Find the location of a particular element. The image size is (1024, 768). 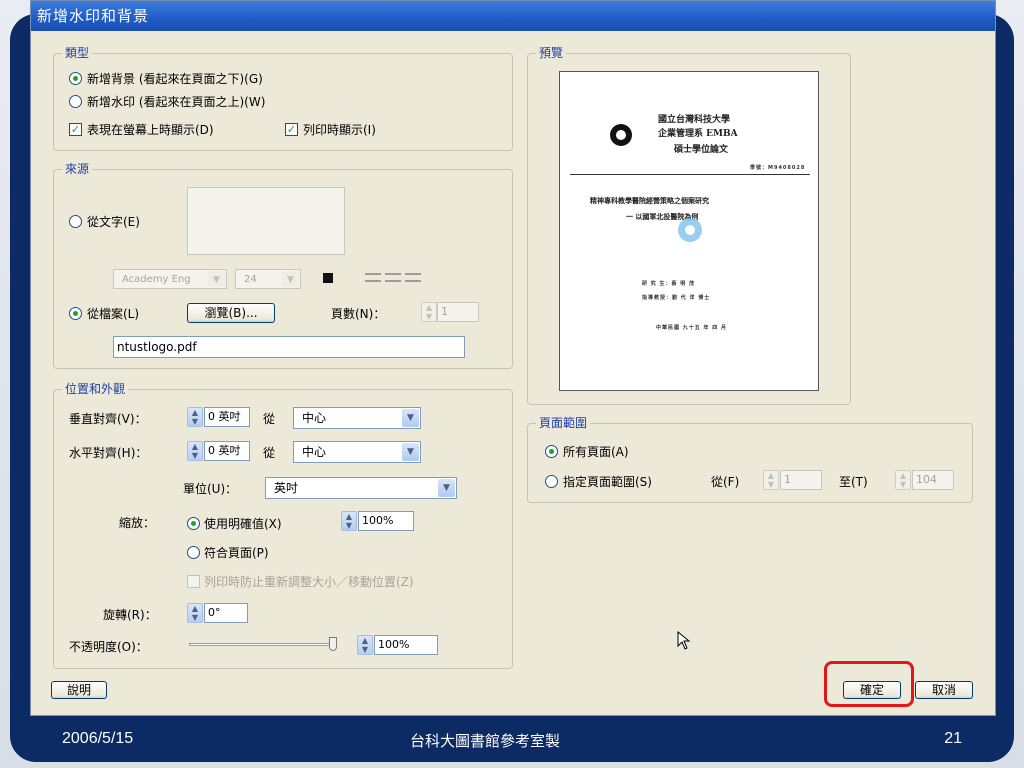

paper-advisor-line: 指導教授：劉 代 洋 博士 is located at coordinates (676, 298).